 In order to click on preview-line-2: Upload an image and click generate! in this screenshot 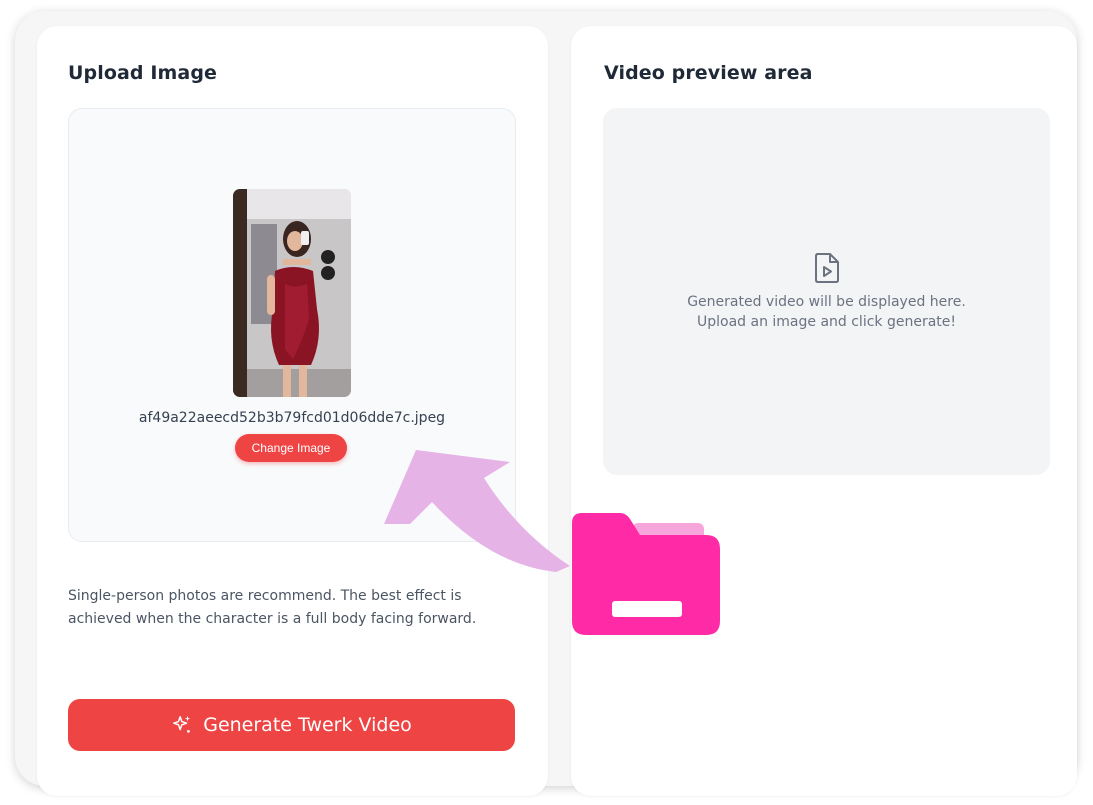, I will do `click(826, 322)`.